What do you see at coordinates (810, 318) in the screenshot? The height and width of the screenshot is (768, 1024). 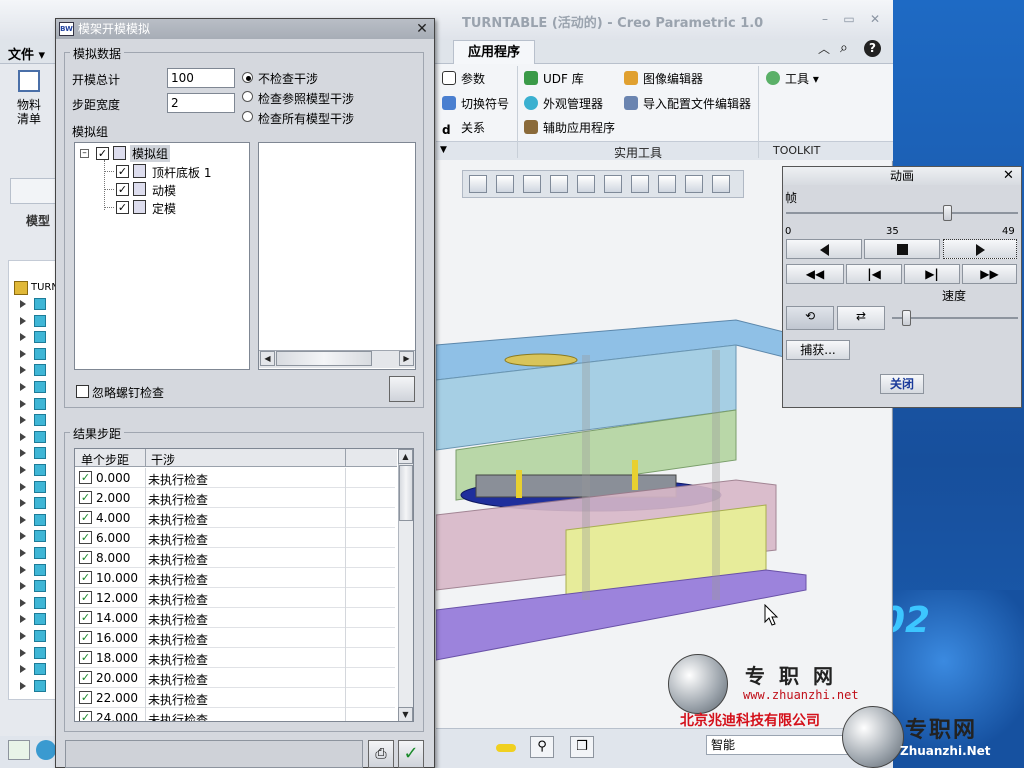 I see `loop-mode-button: ⟲` at bounding box center [810, 318].